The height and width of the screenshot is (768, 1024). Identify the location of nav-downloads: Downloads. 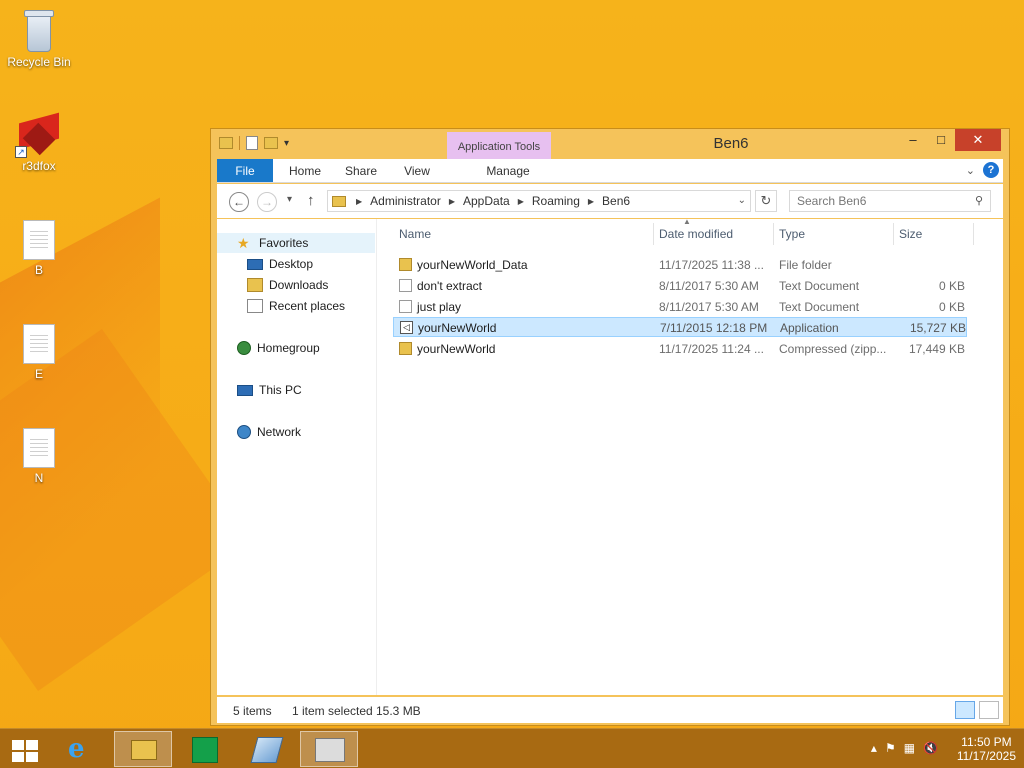
(287, 285).